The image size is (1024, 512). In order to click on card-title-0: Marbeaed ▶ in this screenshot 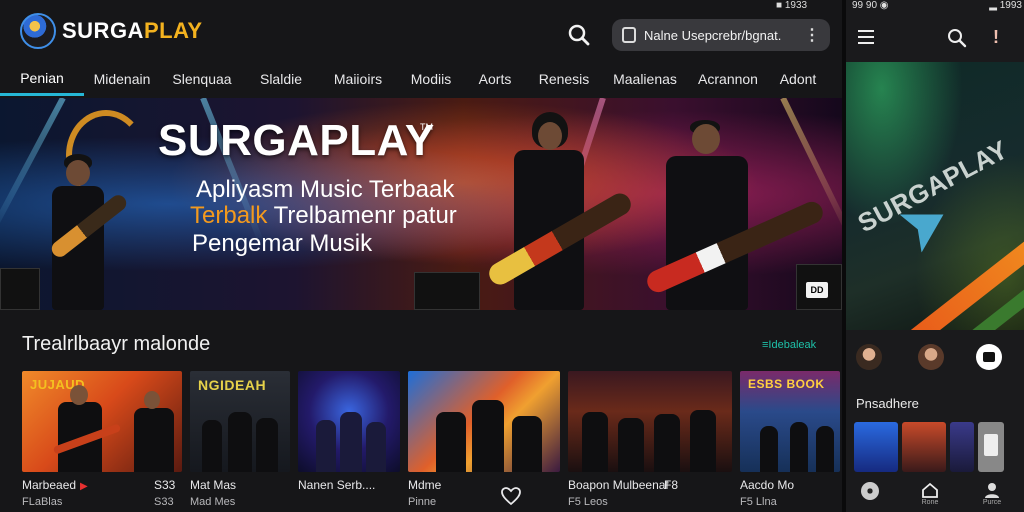, I will do `click(55, 485)`.